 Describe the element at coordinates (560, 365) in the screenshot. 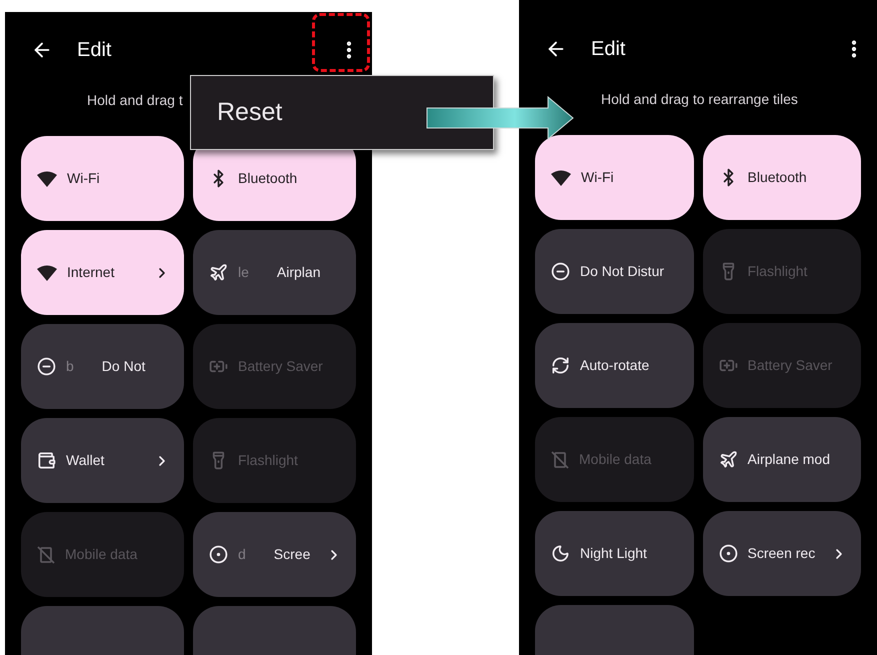

I see `rotate-icon` at that location.